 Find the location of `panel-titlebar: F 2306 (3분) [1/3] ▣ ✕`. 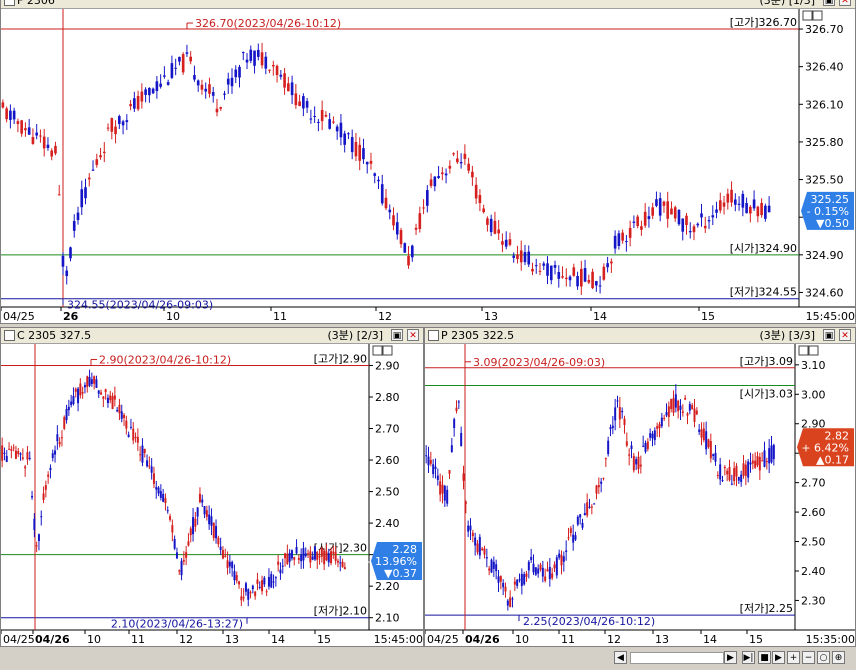

panel-titlebar: F 2306 (3분) [1/3] ▣ ✕ is located at coordinates (428, 4).